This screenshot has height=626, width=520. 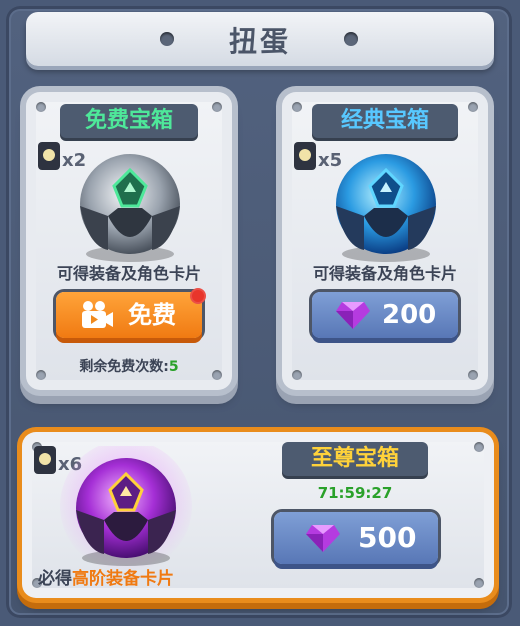 I want to click on supreme-desc-prefix: 必得, so click(x=55, y=579).